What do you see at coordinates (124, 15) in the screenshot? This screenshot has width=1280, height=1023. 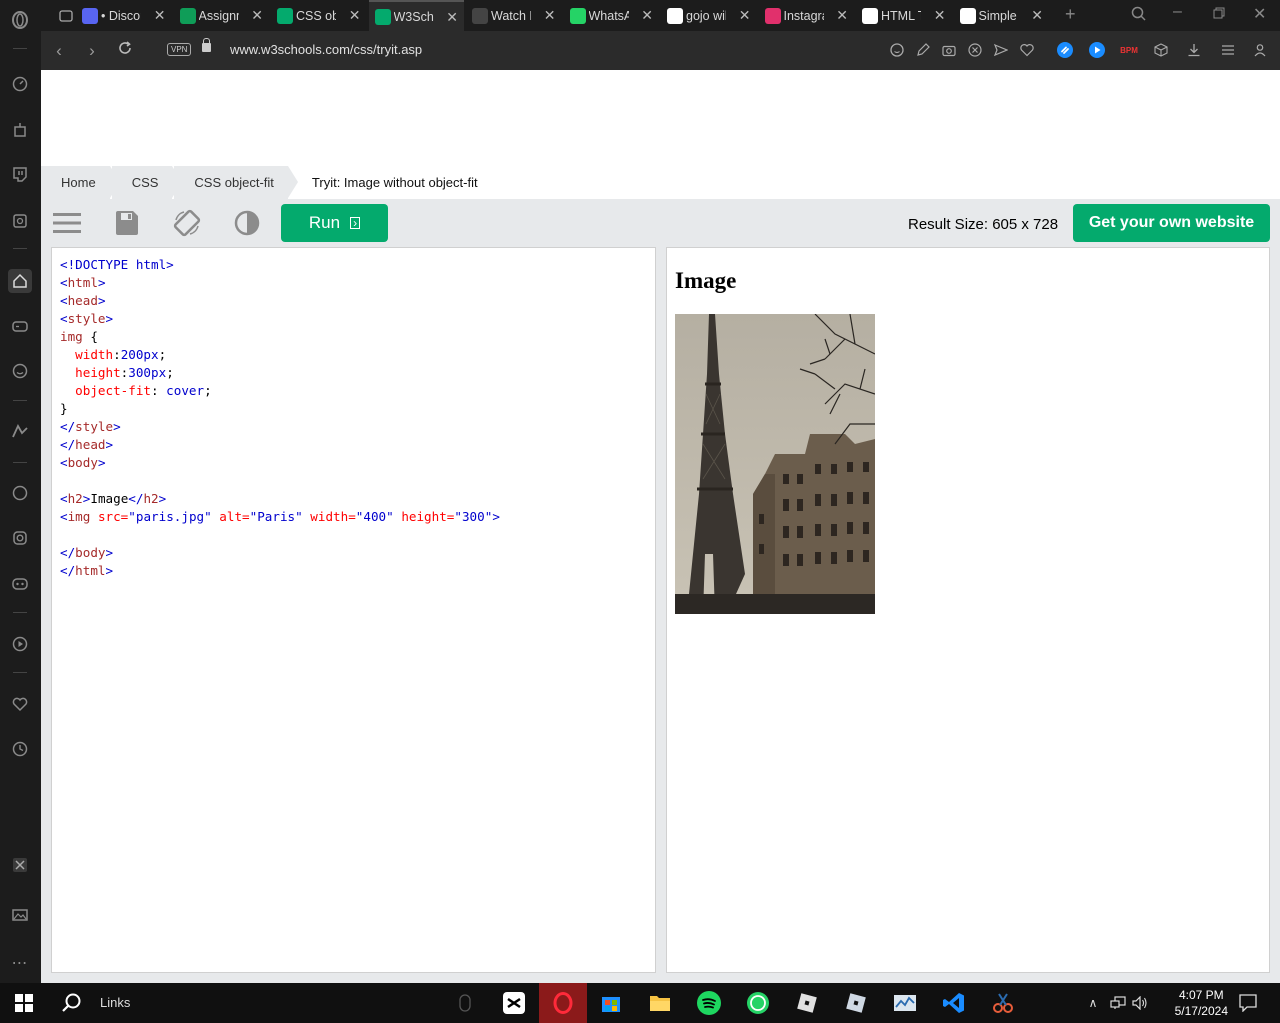 I see `tab-discord: • Discor ✕` at bounding box center [124, 15].